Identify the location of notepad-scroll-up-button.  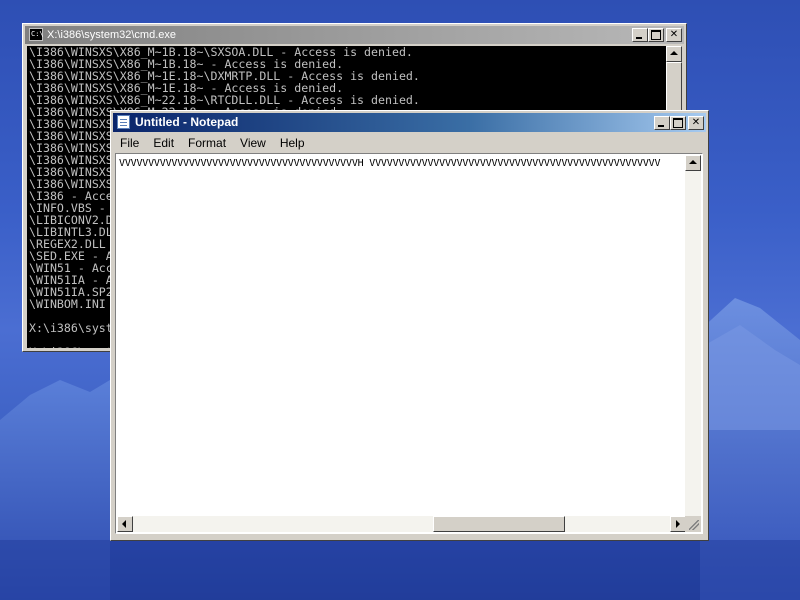
(693, 163).